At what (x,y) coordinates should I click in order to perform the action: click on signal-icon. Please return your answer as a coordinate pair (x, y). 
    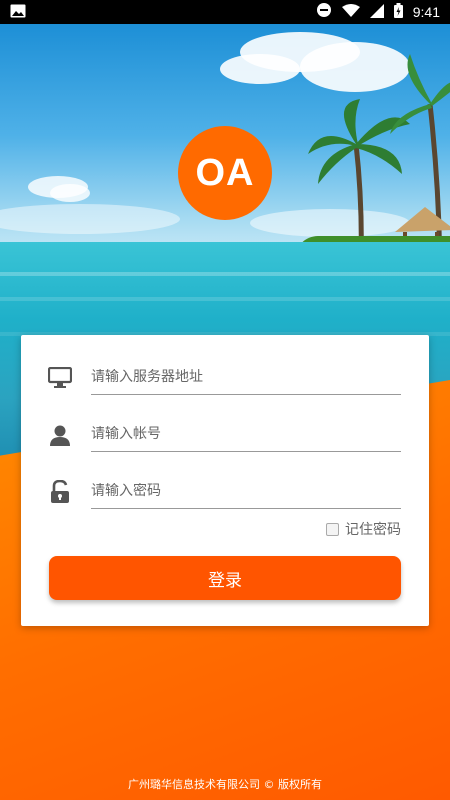
    Looking at the image, I should click on (376, 12).